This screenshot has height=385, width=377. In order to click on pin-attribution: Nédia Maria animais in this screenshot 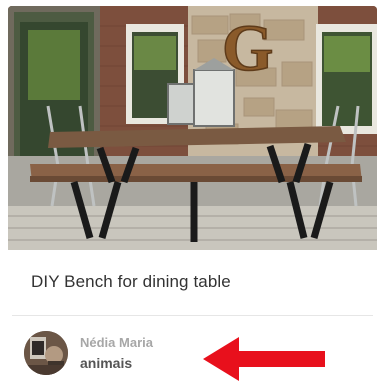, I will do `click(192, 352)`.